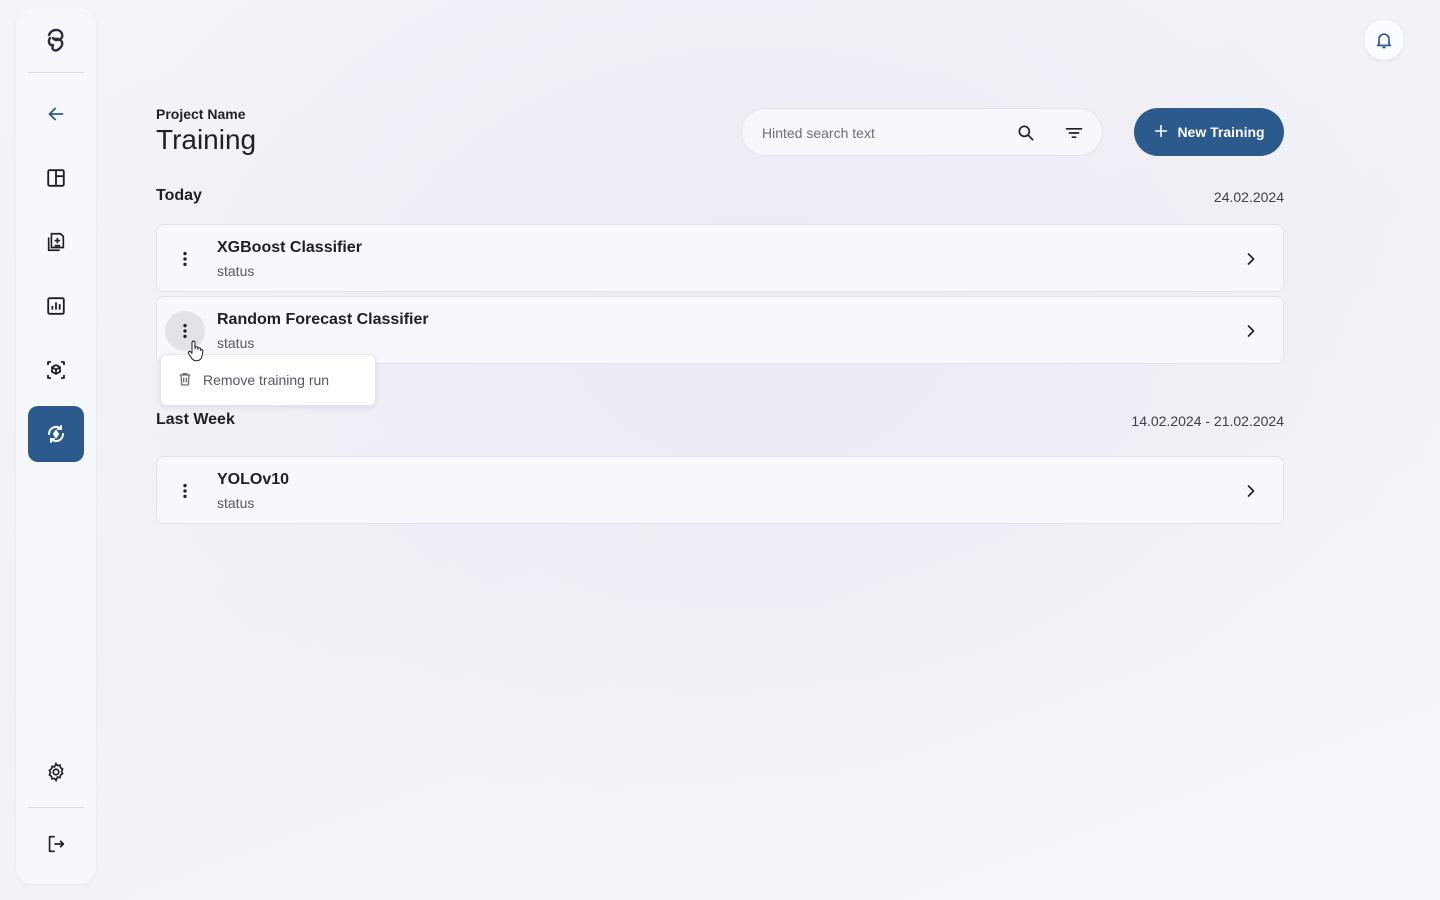 This screenshot has height=900, width=1440. I want to click on filter-icon, so click(1074, 133).